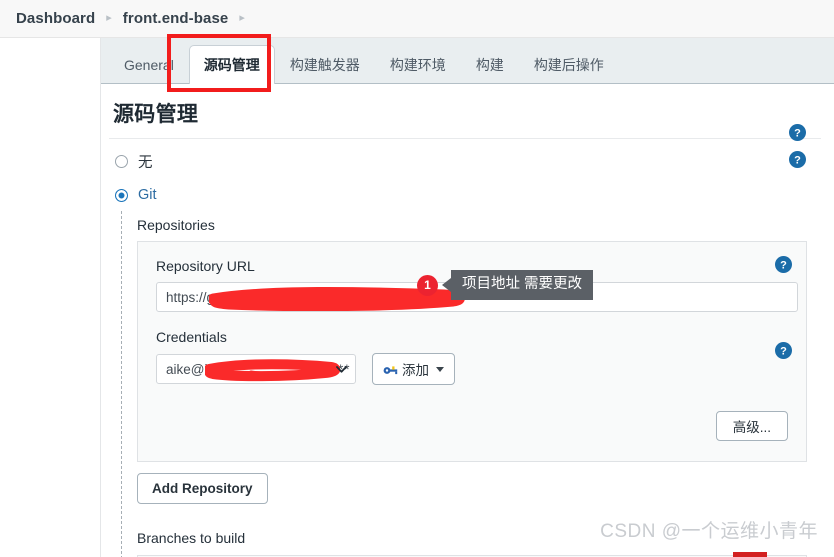  I want to click on help-icon-repositories: ?, so click(797, 159).